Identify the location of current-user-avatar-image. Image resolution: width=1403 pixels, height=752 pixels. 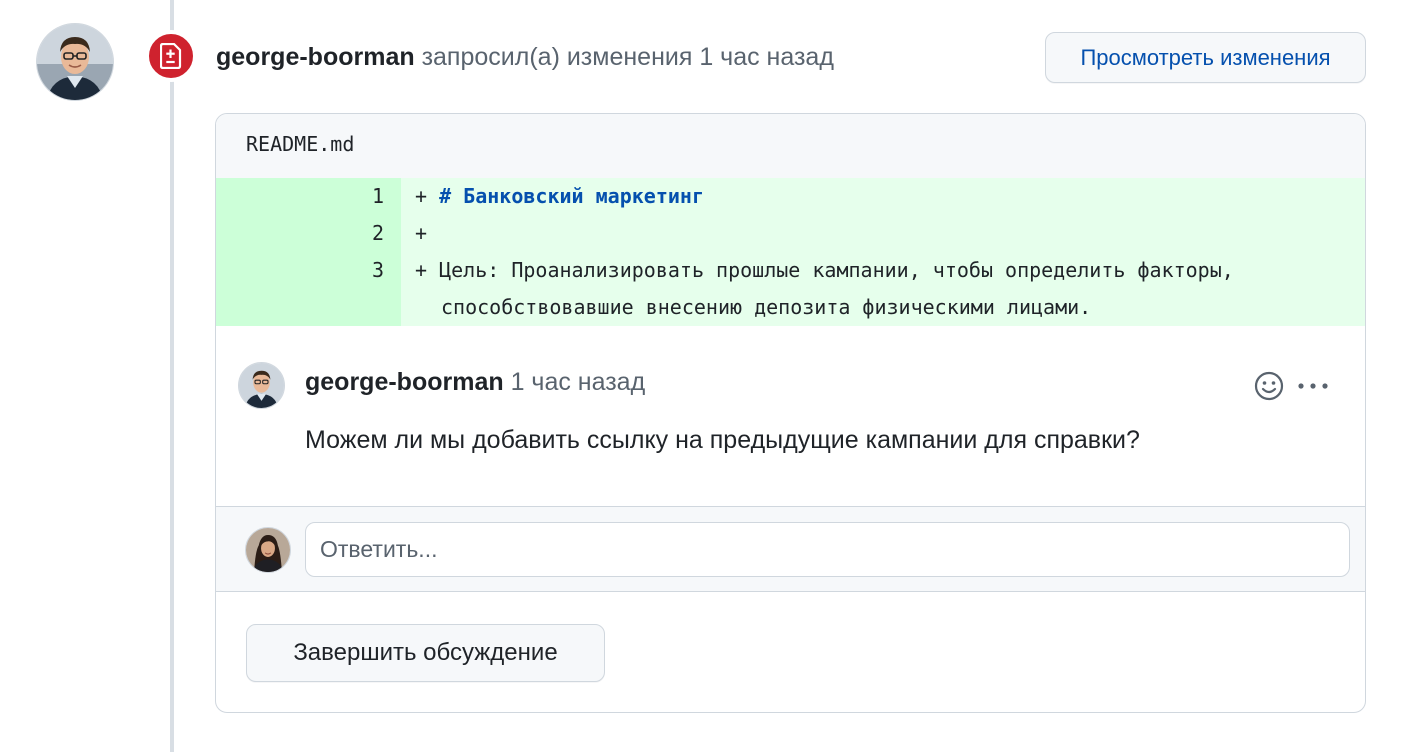
(268, 550).